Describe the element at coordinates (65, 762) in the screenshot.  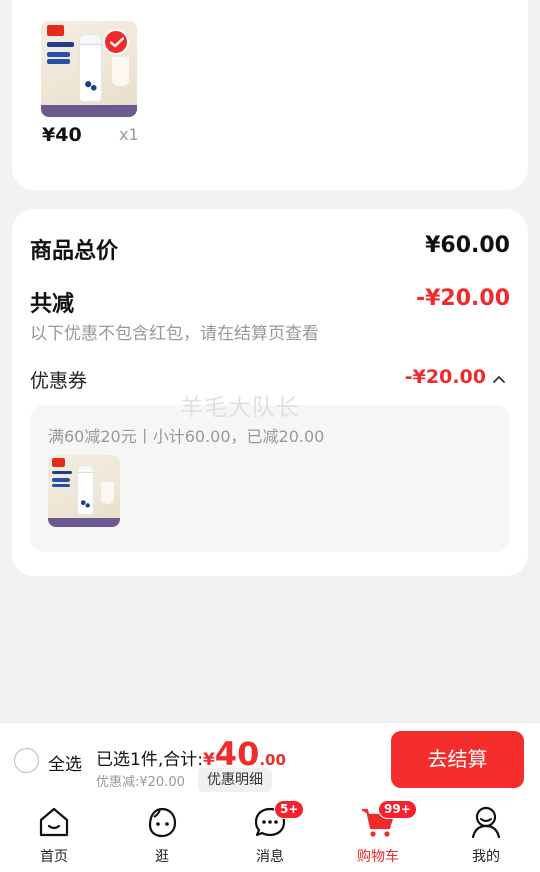
I see `select-all-label: 全选` at that location.